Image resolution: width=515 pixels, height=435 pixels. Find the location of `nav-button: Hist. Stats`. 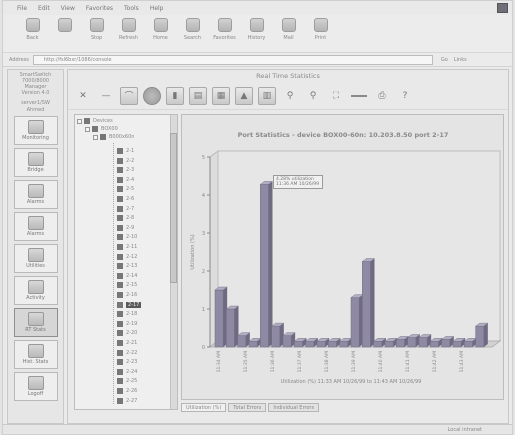

nav-button: Hist. Stats is located at coordinates (35, 354).